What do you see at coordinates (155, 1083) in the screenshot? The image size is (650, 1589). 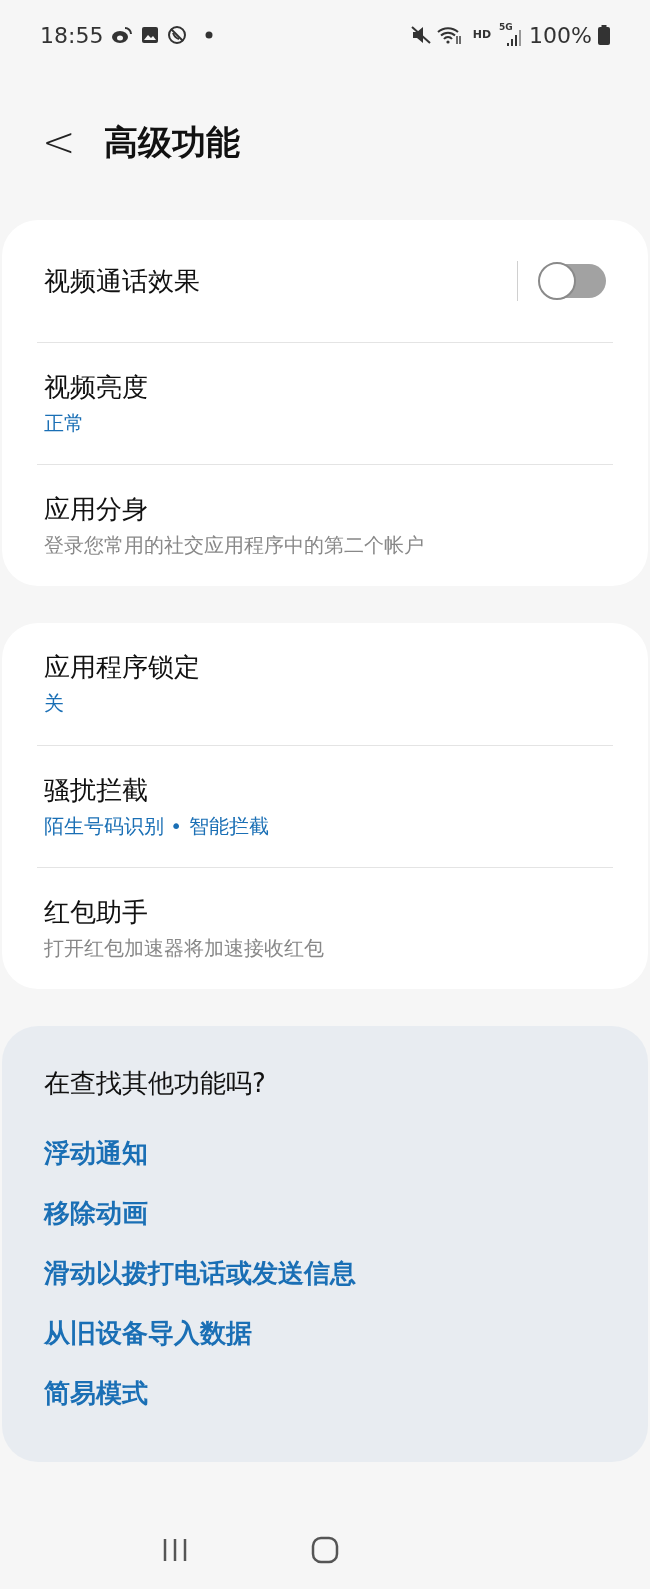 I see `suggestions-heading: 在查找其他功能吗?` at bounding box center [155, 1083].